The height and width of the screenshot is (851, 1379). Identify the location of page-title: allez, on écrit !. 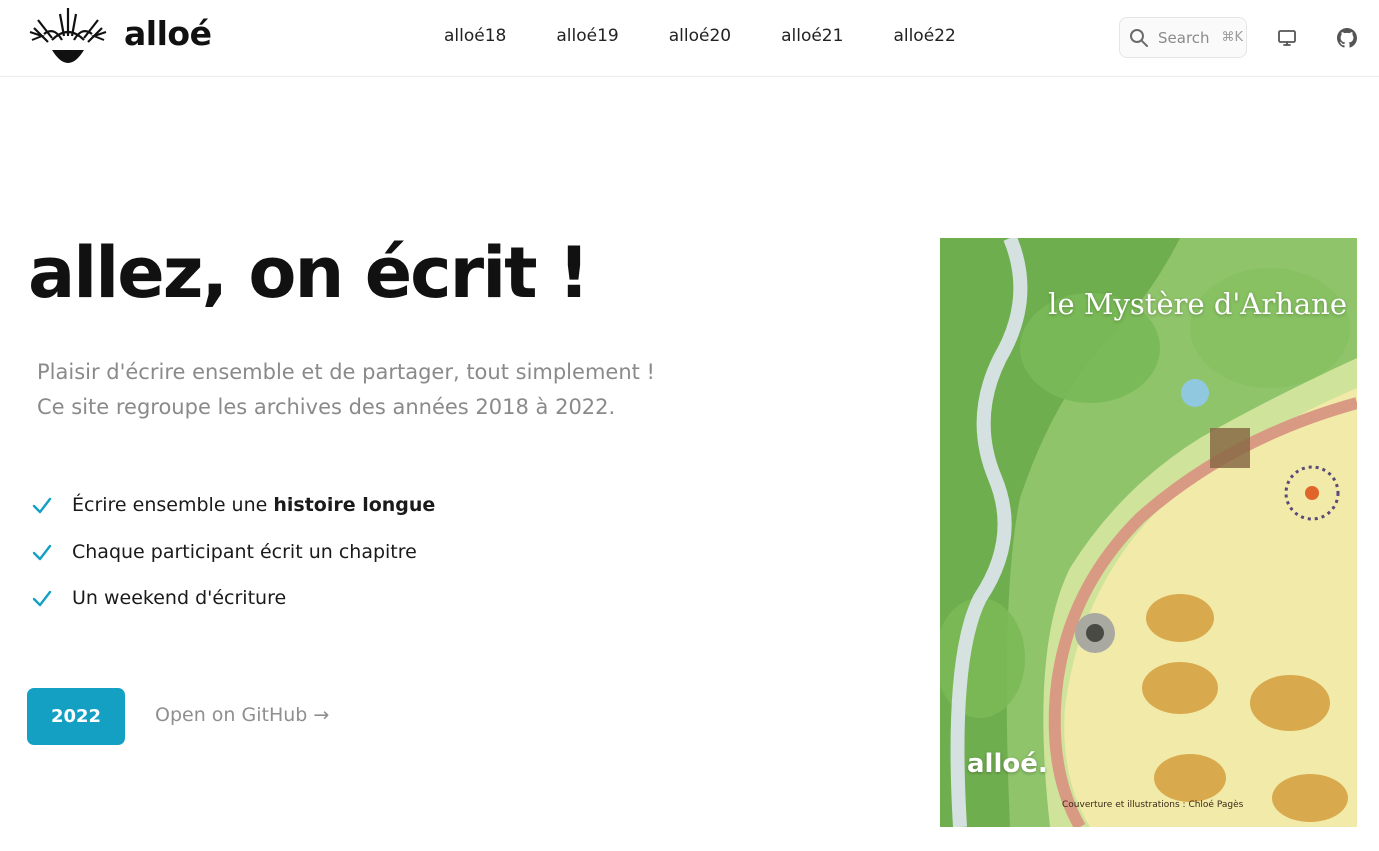
(309, 273).